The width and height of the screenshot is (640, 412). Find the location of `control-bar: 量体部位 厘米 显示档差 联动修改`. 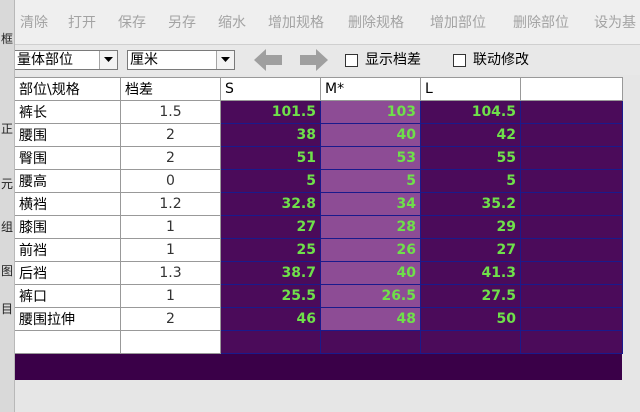

control-bar: 量体部位 厘米 显示档差 联动修改 is located at coordinates (320, 60).